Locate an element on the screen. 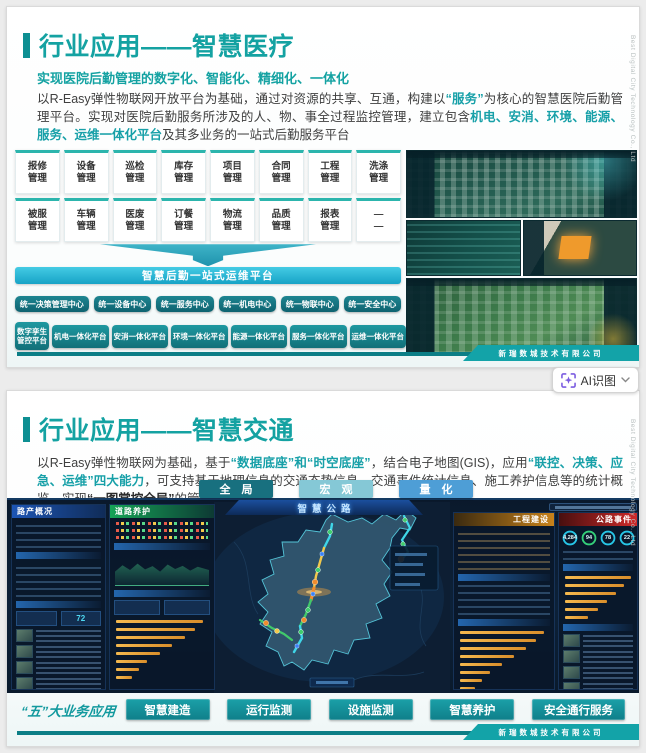  panel-road-maintenance: 道路养护 is located at coordinates (162, 597).